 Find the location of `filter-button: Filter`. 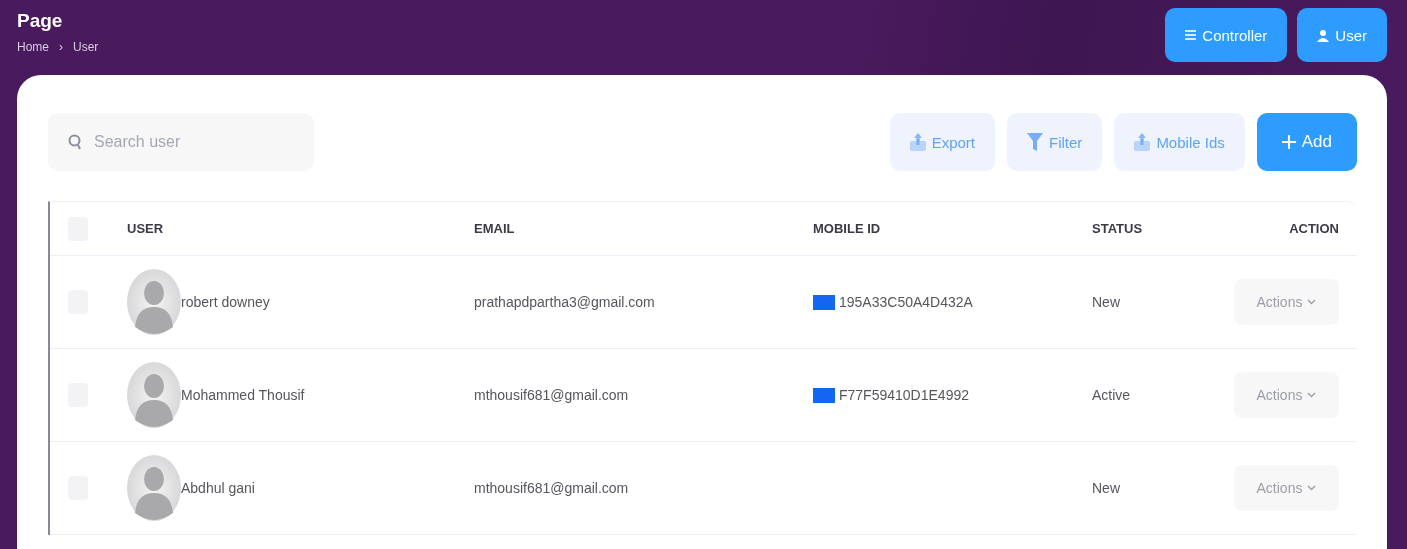

filter-button: Filter is located at coordinates (1055, 142).